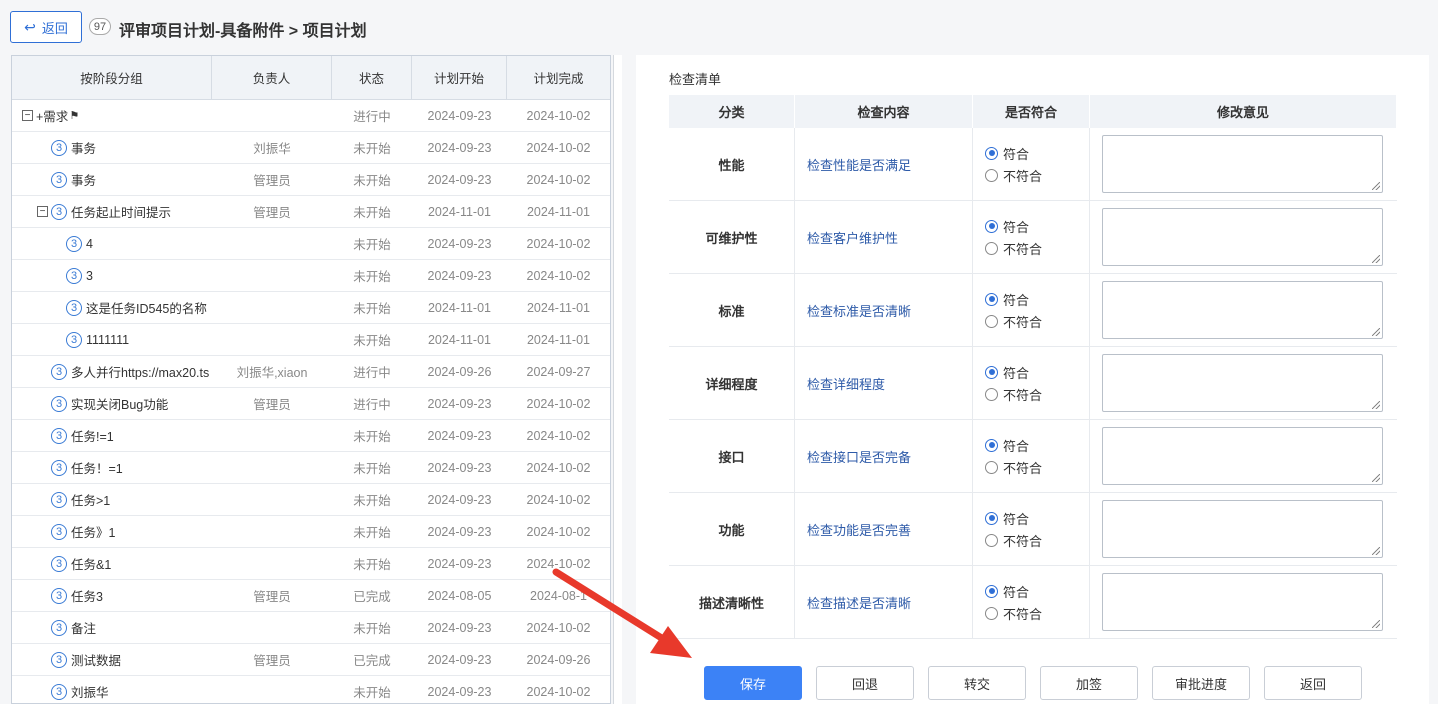 The width and height of the screenshot is (1438, 704). I want to click on compliance-radio-group: 符合 不符合, so click(1031, 602).